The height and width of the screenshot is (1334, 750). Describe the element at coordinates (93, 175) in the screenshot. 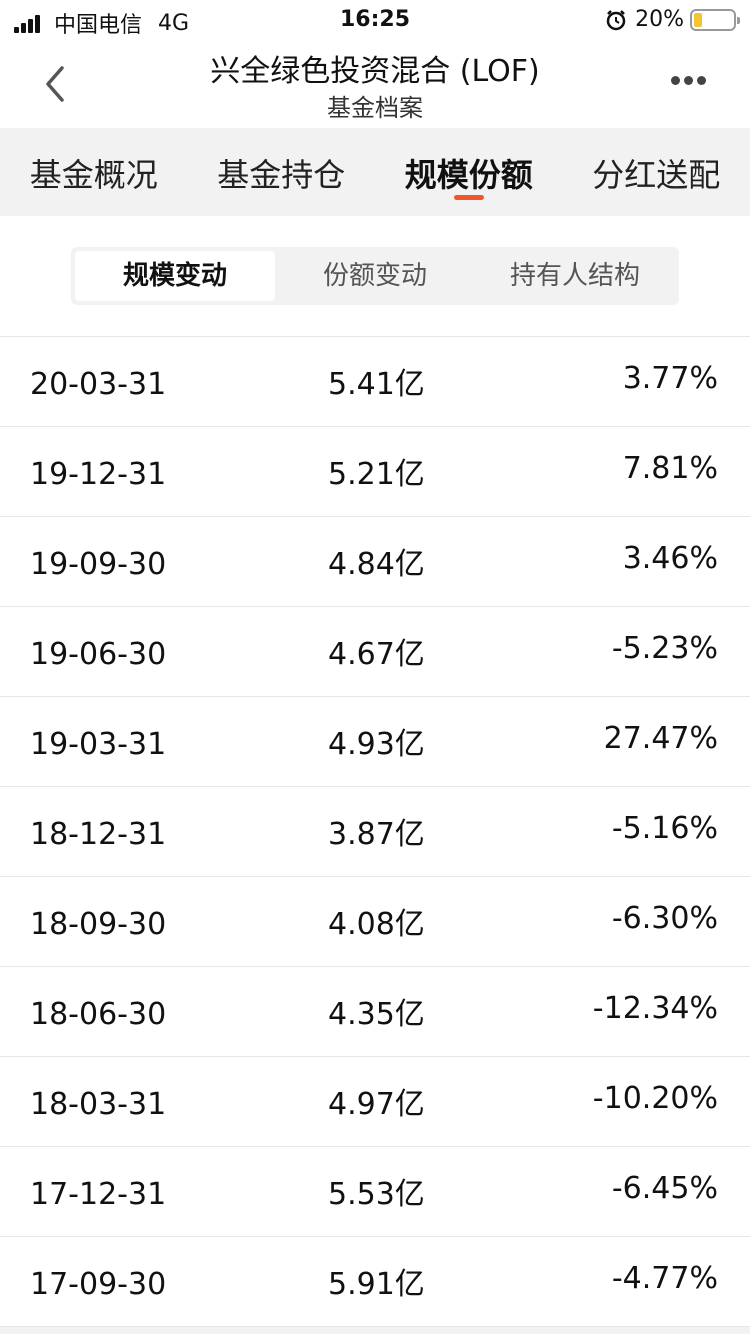

I see `tab-label: 基金概况` at that location.